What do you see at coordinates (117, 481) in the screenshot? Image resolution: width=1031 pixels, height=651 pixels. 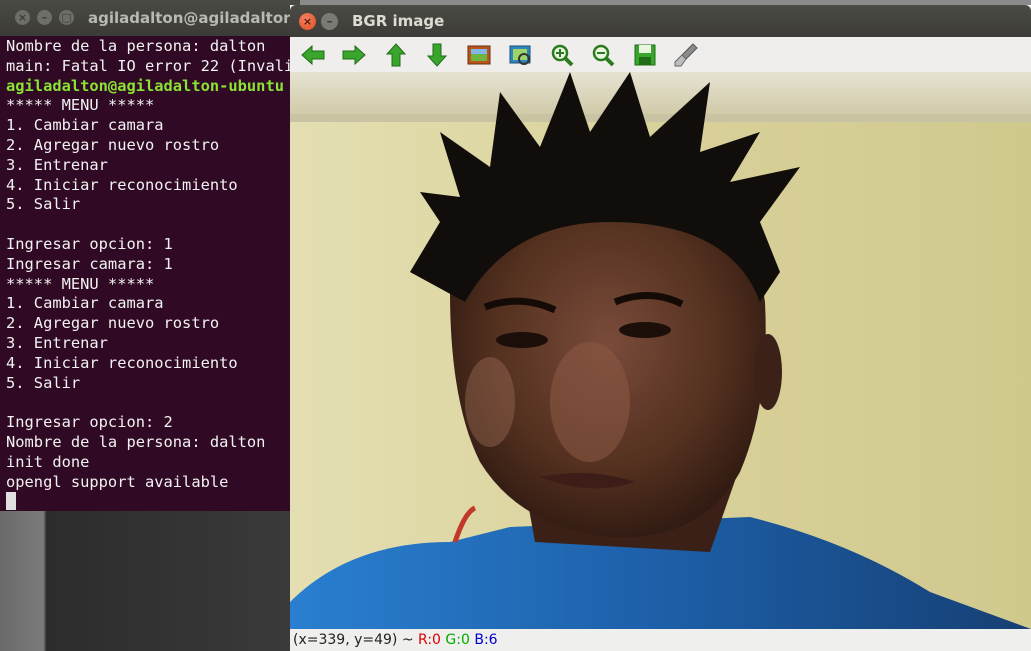 I see `terminal-line: opengl support available` at bounding box center [117, 481].